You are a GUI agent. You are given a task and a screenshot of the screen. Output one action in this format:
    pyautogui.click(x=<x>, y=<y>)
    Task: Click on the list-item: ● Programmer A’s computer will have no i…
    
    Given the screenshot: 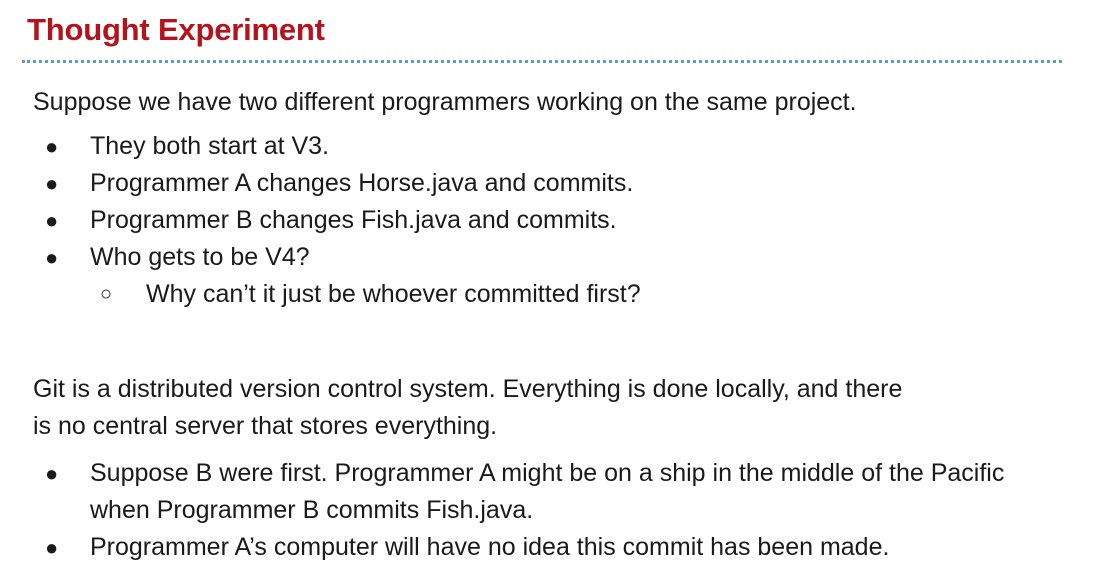 What is the action you would take?
    pyautogui.click(x=555, y=547)
    